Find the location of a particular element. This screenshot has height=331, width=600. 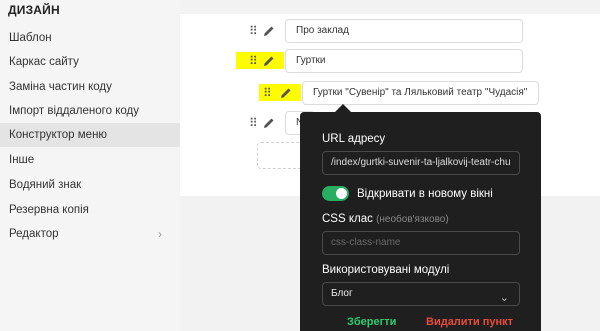

sidebar-item-watermark: Водяний знак is located at coordinates (90, 185).